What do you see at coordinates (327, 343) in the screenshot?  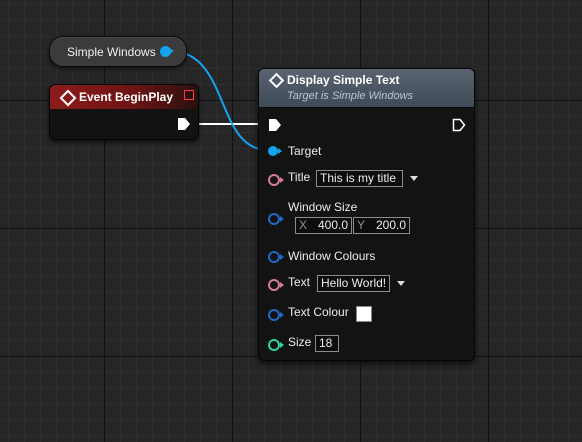 I see `size-input: 18` at bounding box center [327, 343].